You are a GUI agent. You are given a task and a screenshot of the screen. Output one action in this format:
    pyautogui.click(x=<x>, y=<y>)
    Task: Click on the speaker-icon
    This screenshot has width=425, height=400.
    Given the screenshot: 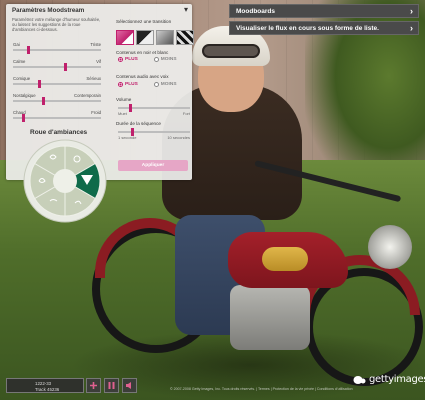 What is the action you would take?
    pyautogui.click(x=128, y=385)
    